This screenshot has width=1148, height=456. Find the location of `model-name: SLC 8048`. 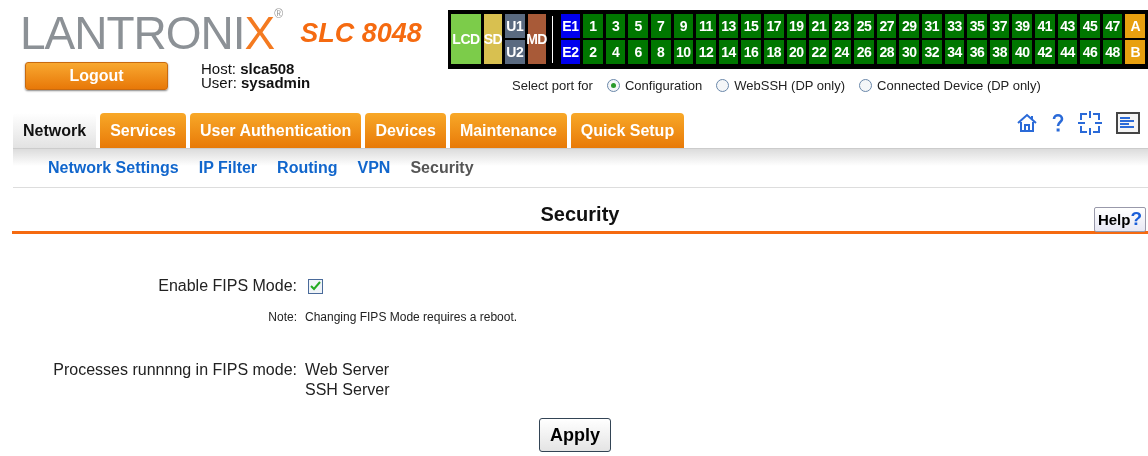

model-name: SLC 8048 is located at coordinates (361, 33).